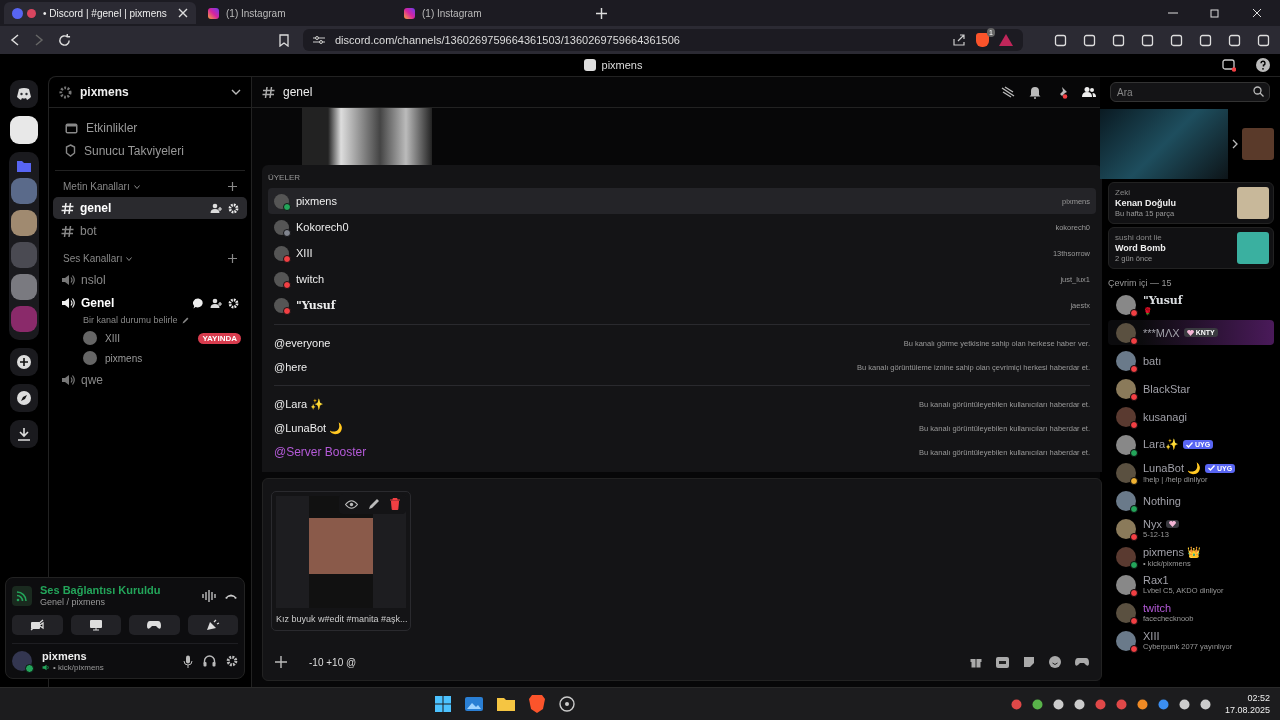  What do you see at coordinates (24, 362) in the screenshot?
I see `add-server-icon` at bounding box center [24, 362].